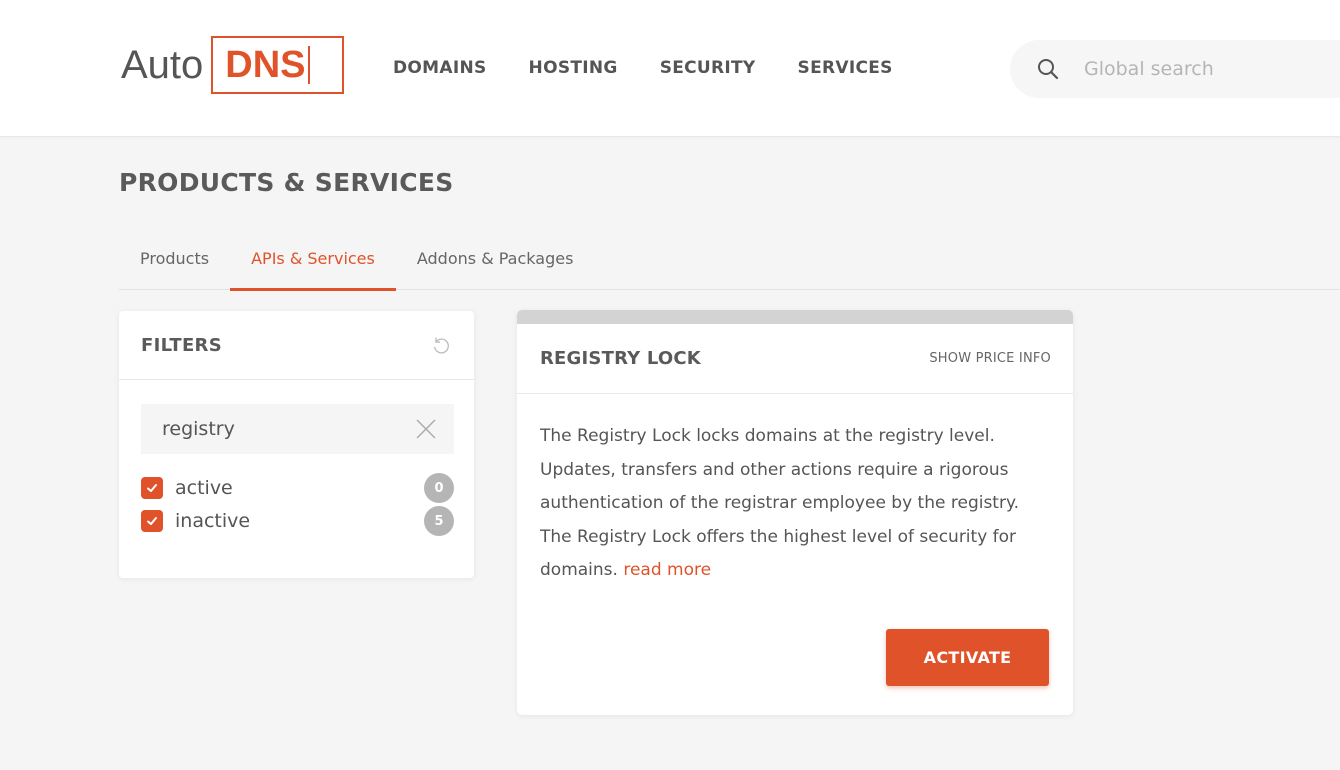 The image size is (1340, 770). What do you see at coordinates (990, 358) in the screenshot?
I see `show-price-info-link: SHOW PRICE INFO` at bounding box center [990, 358].